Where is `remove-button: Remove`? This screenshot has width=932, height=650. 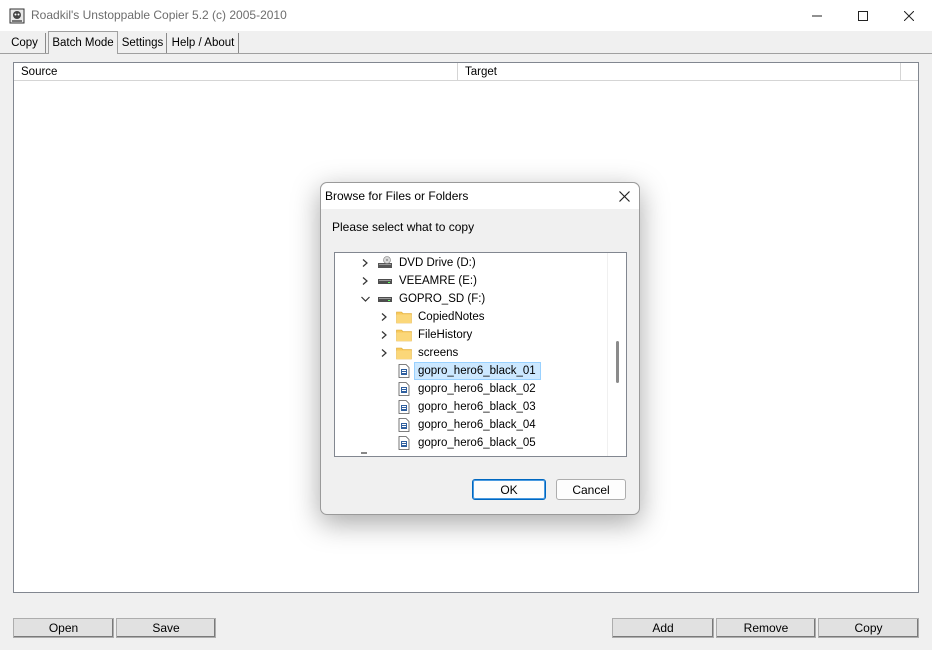 remove-button: Remove is located at coordinates (766, 628).